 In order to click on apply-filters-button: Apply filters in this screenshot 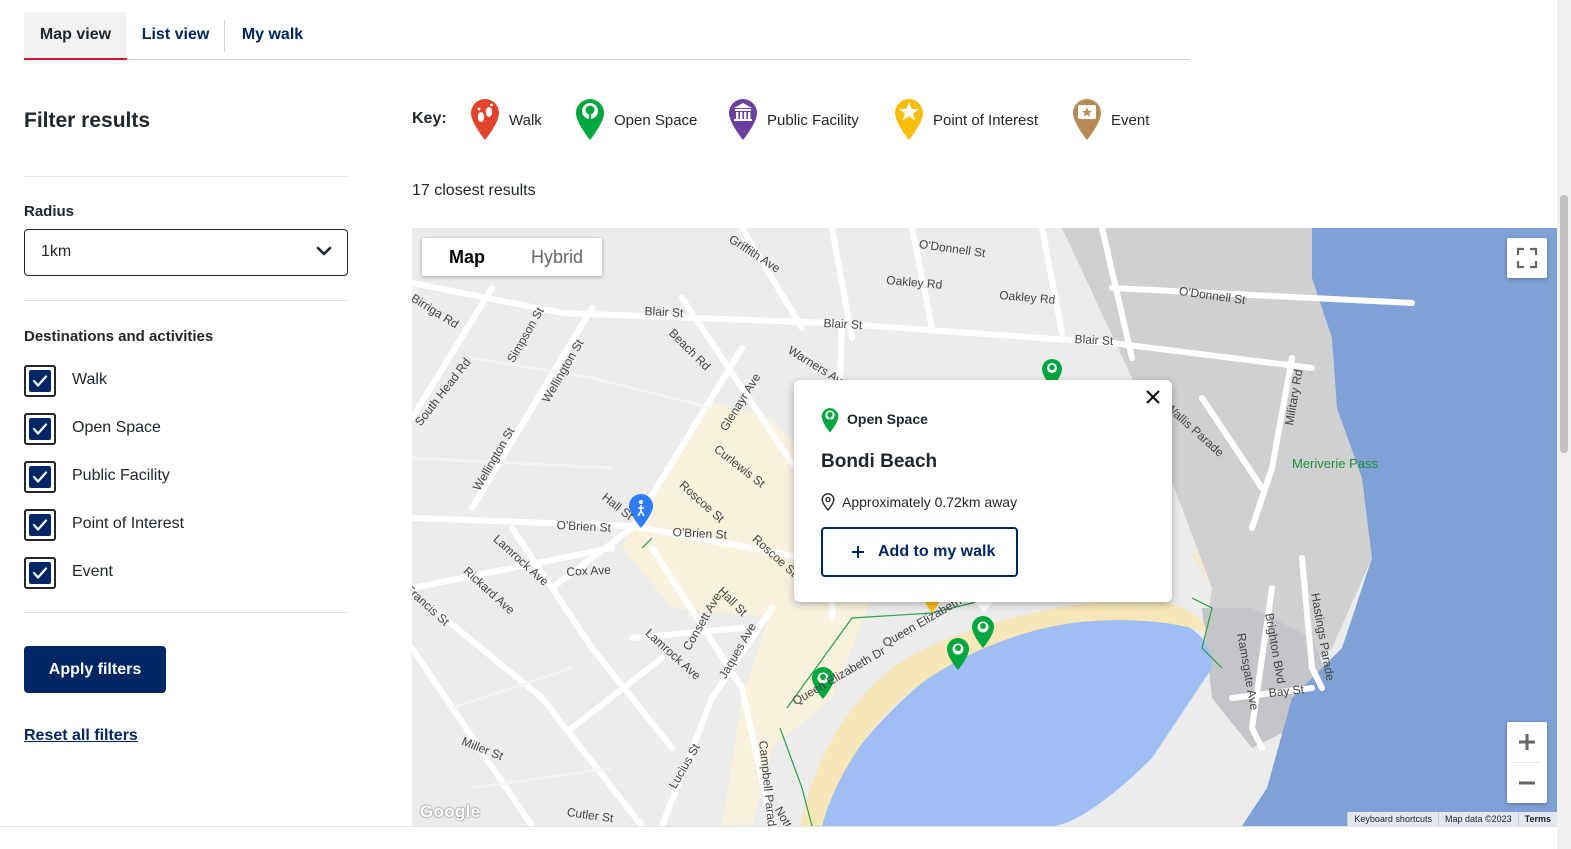, I will do `click(95, 669)`.